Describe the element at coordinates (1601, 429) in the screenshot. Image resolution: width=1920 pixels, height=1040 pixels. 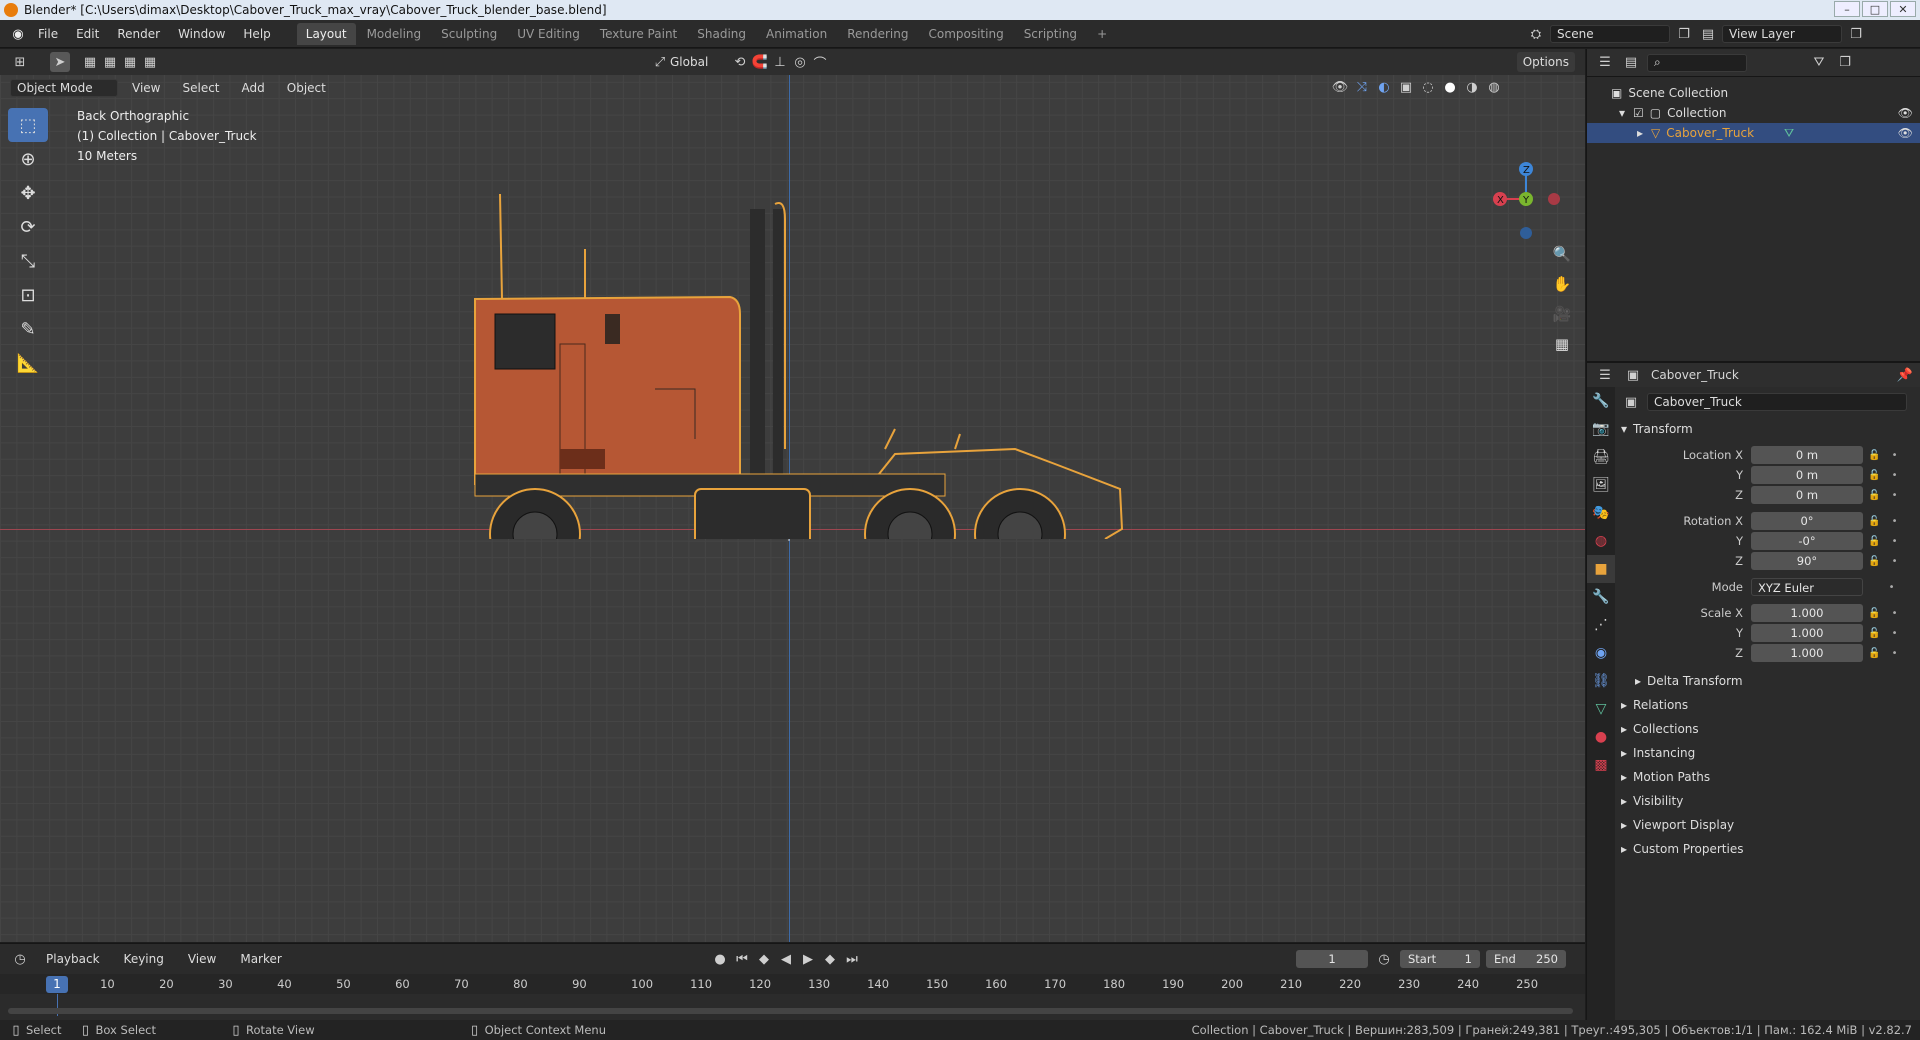
I see `render-props-icon: 📷` at that location.